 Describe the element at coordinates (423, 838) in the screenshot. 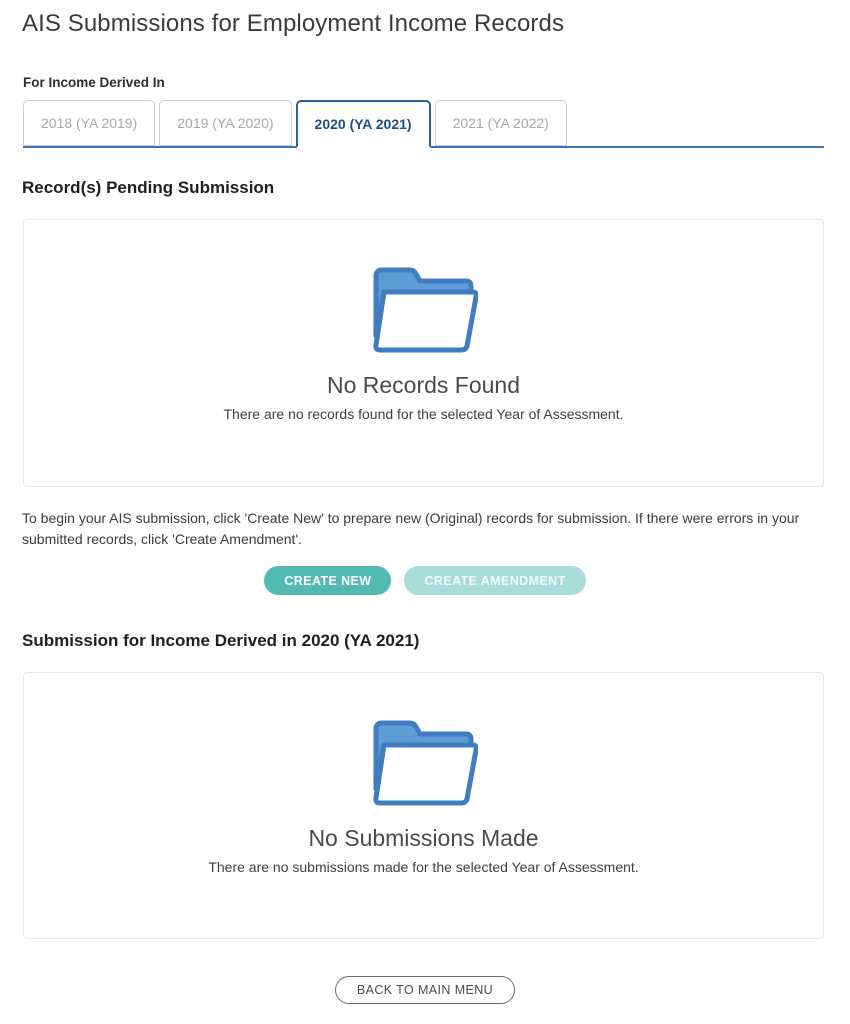

I see `empty-state-title: No Submissions Made` at that location.